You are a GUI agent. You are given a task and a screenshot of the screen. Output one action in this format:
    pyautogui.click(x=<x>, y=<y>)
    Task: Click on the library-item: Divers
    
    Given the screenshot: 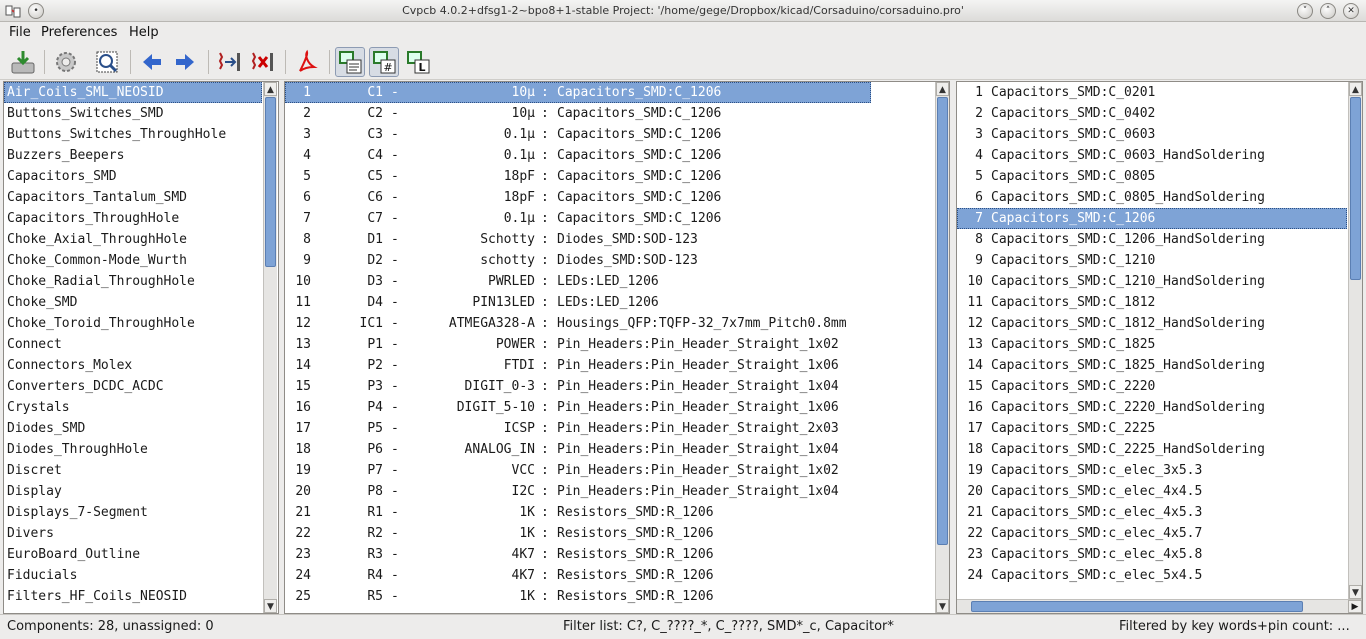 What is the action you would take?
    pyautogui.click(x=133, y=533)
    